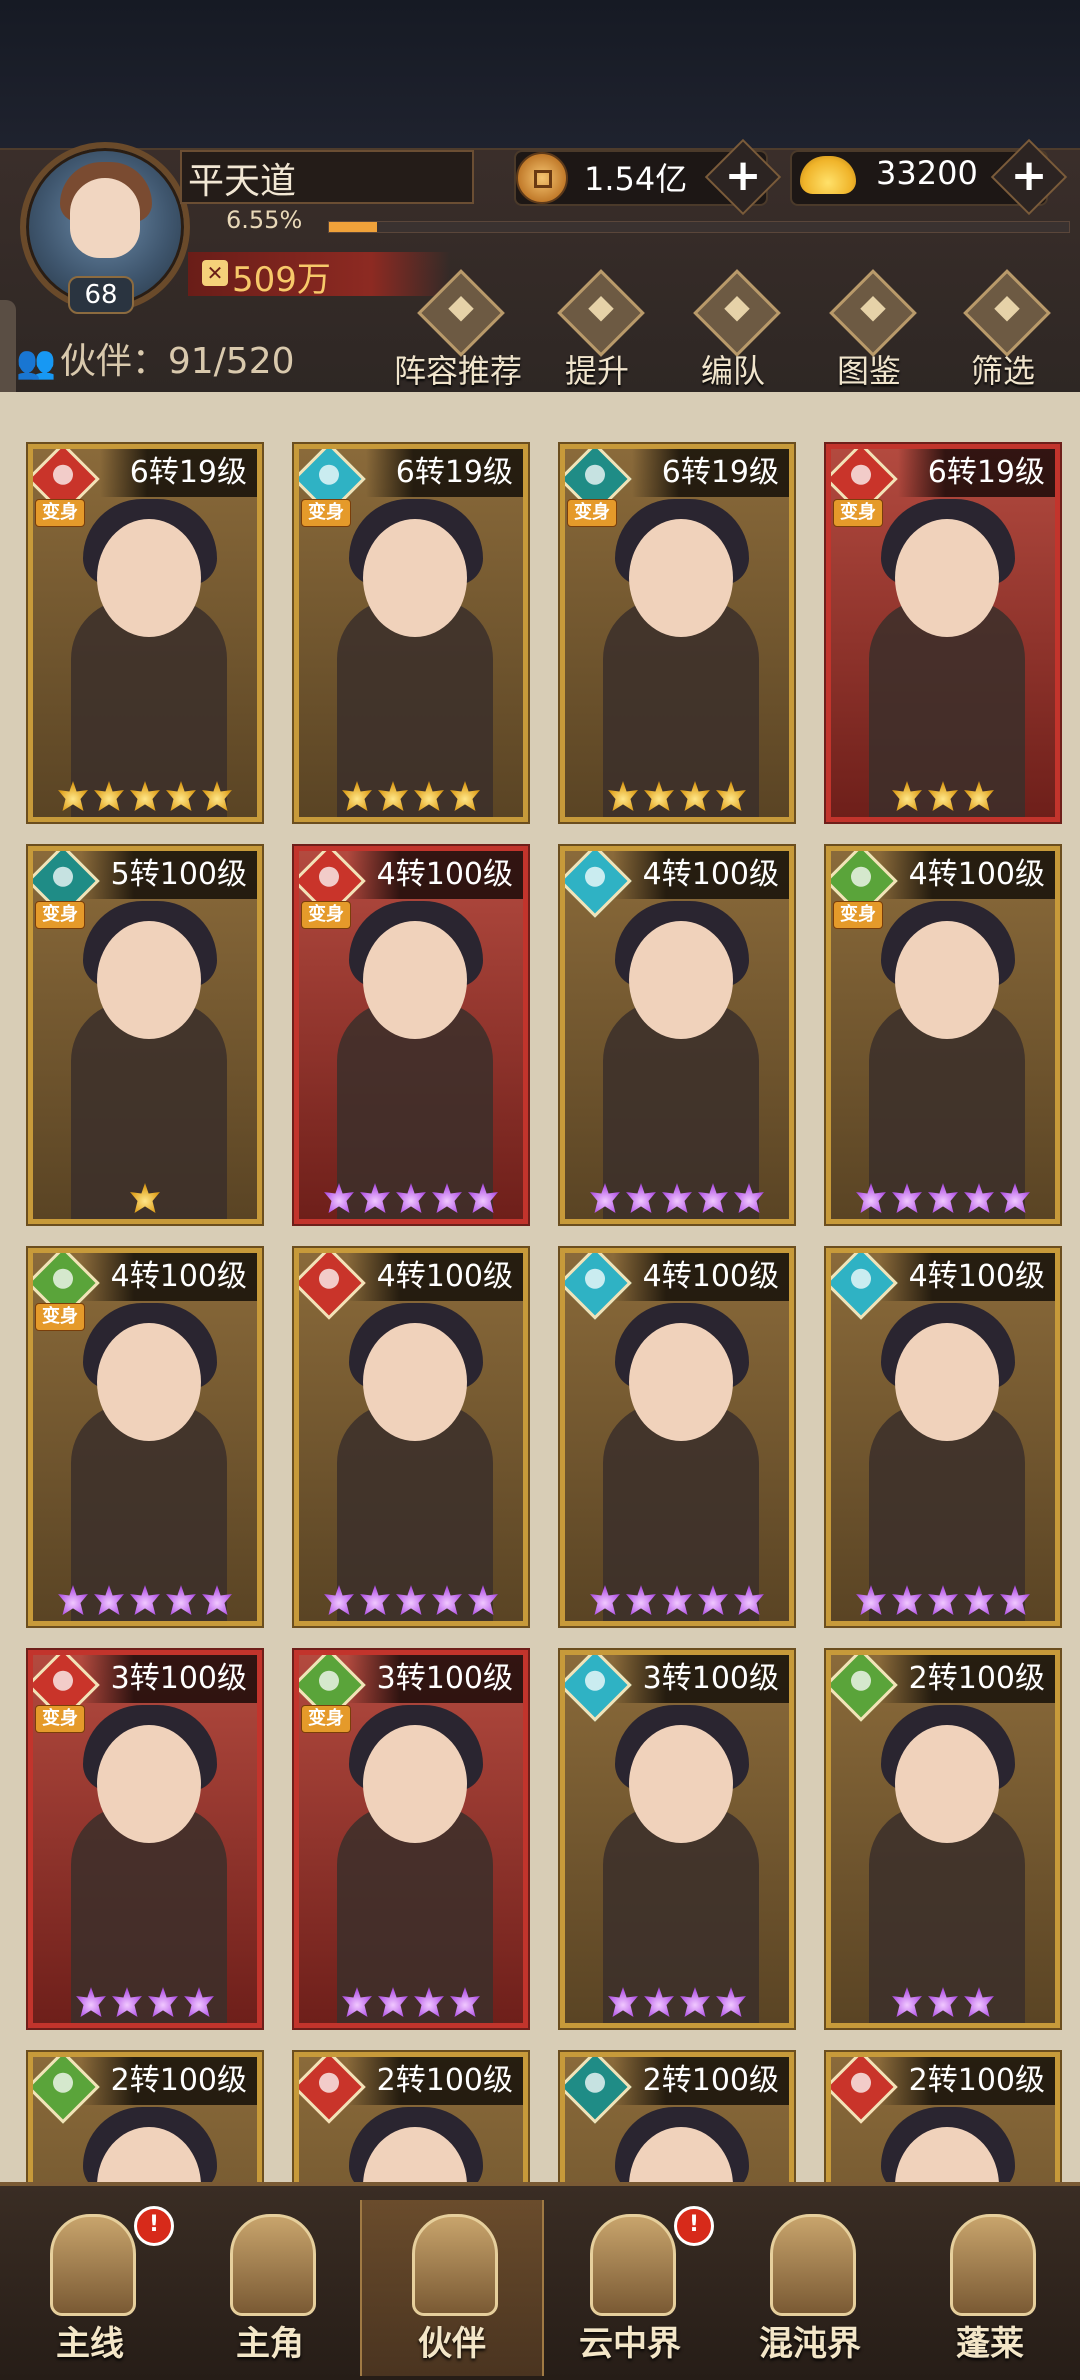  I want to click on partner-icon, so click(455, 2265).